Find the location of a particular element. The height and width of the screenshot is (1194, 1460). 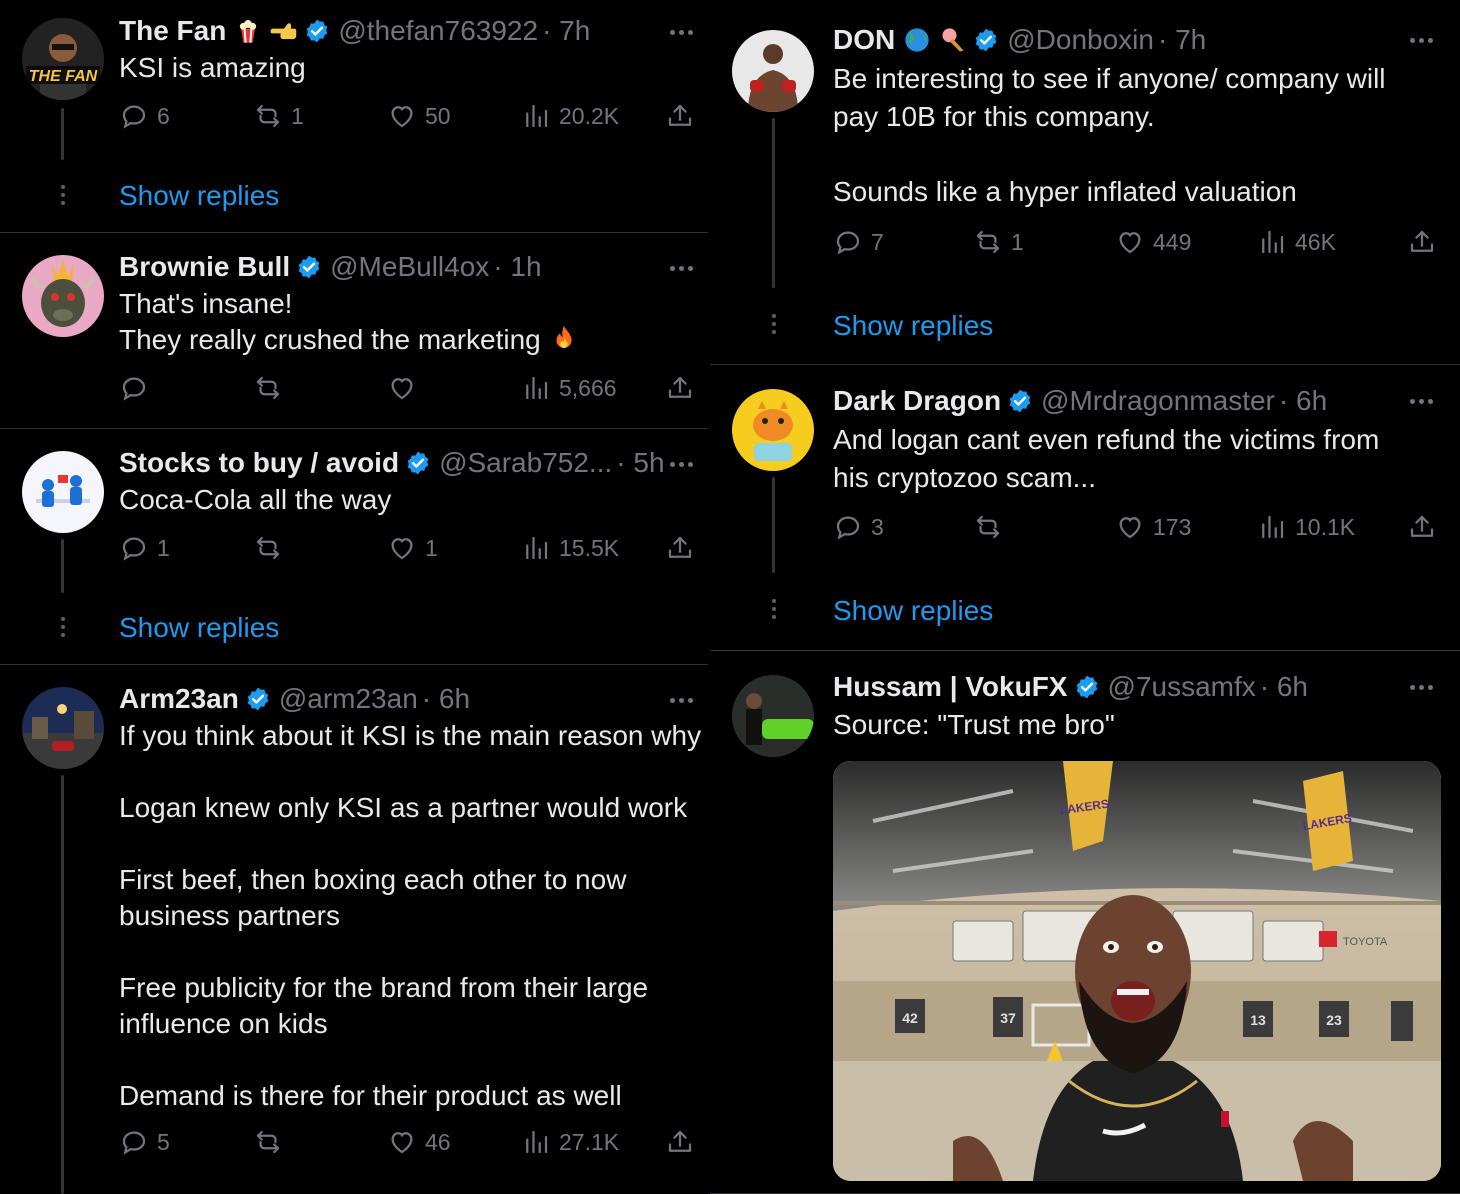

reply-button: 3 is located at coordinates (858, 527).